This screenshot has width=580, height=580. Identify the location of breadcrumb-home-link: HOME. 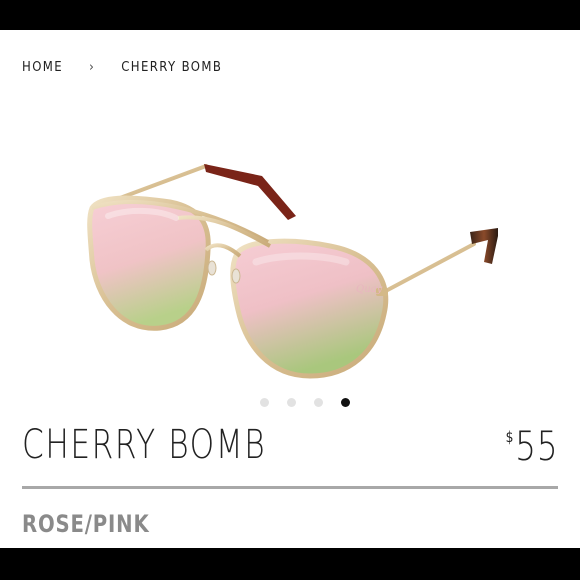
(42, 67).